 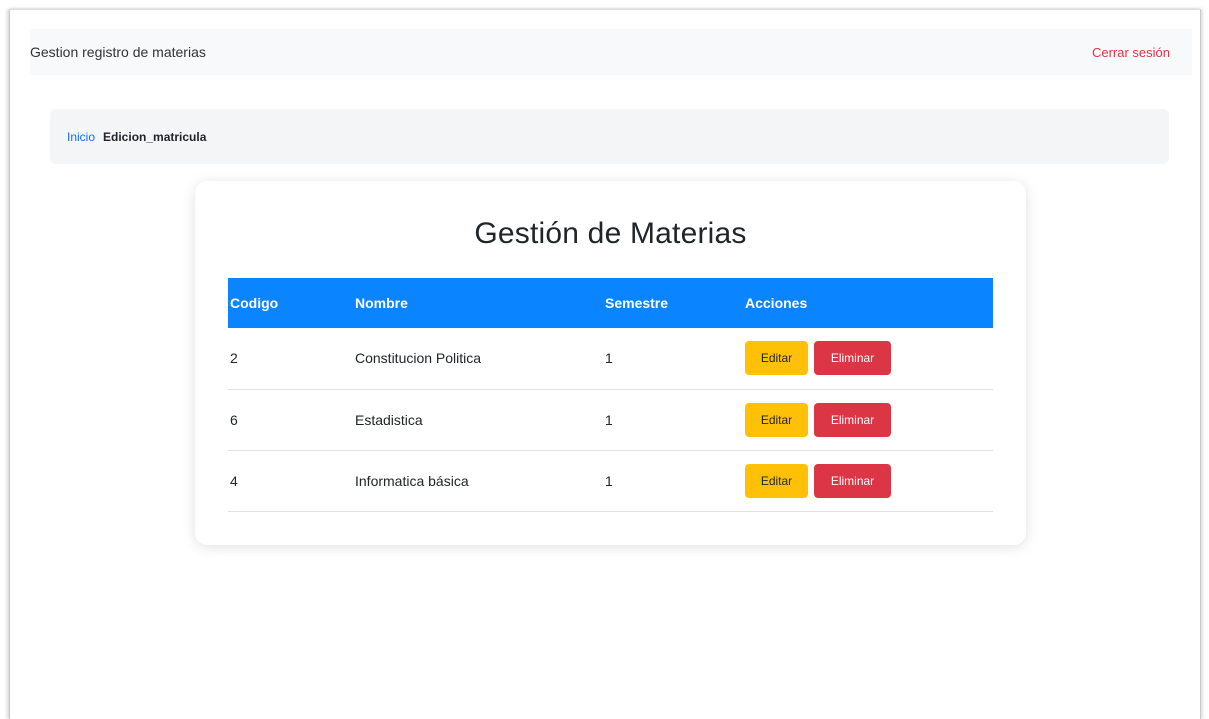 I want to click on table-header: Codigo Nombre Semestre Acciones, so click(x=610, y=303).